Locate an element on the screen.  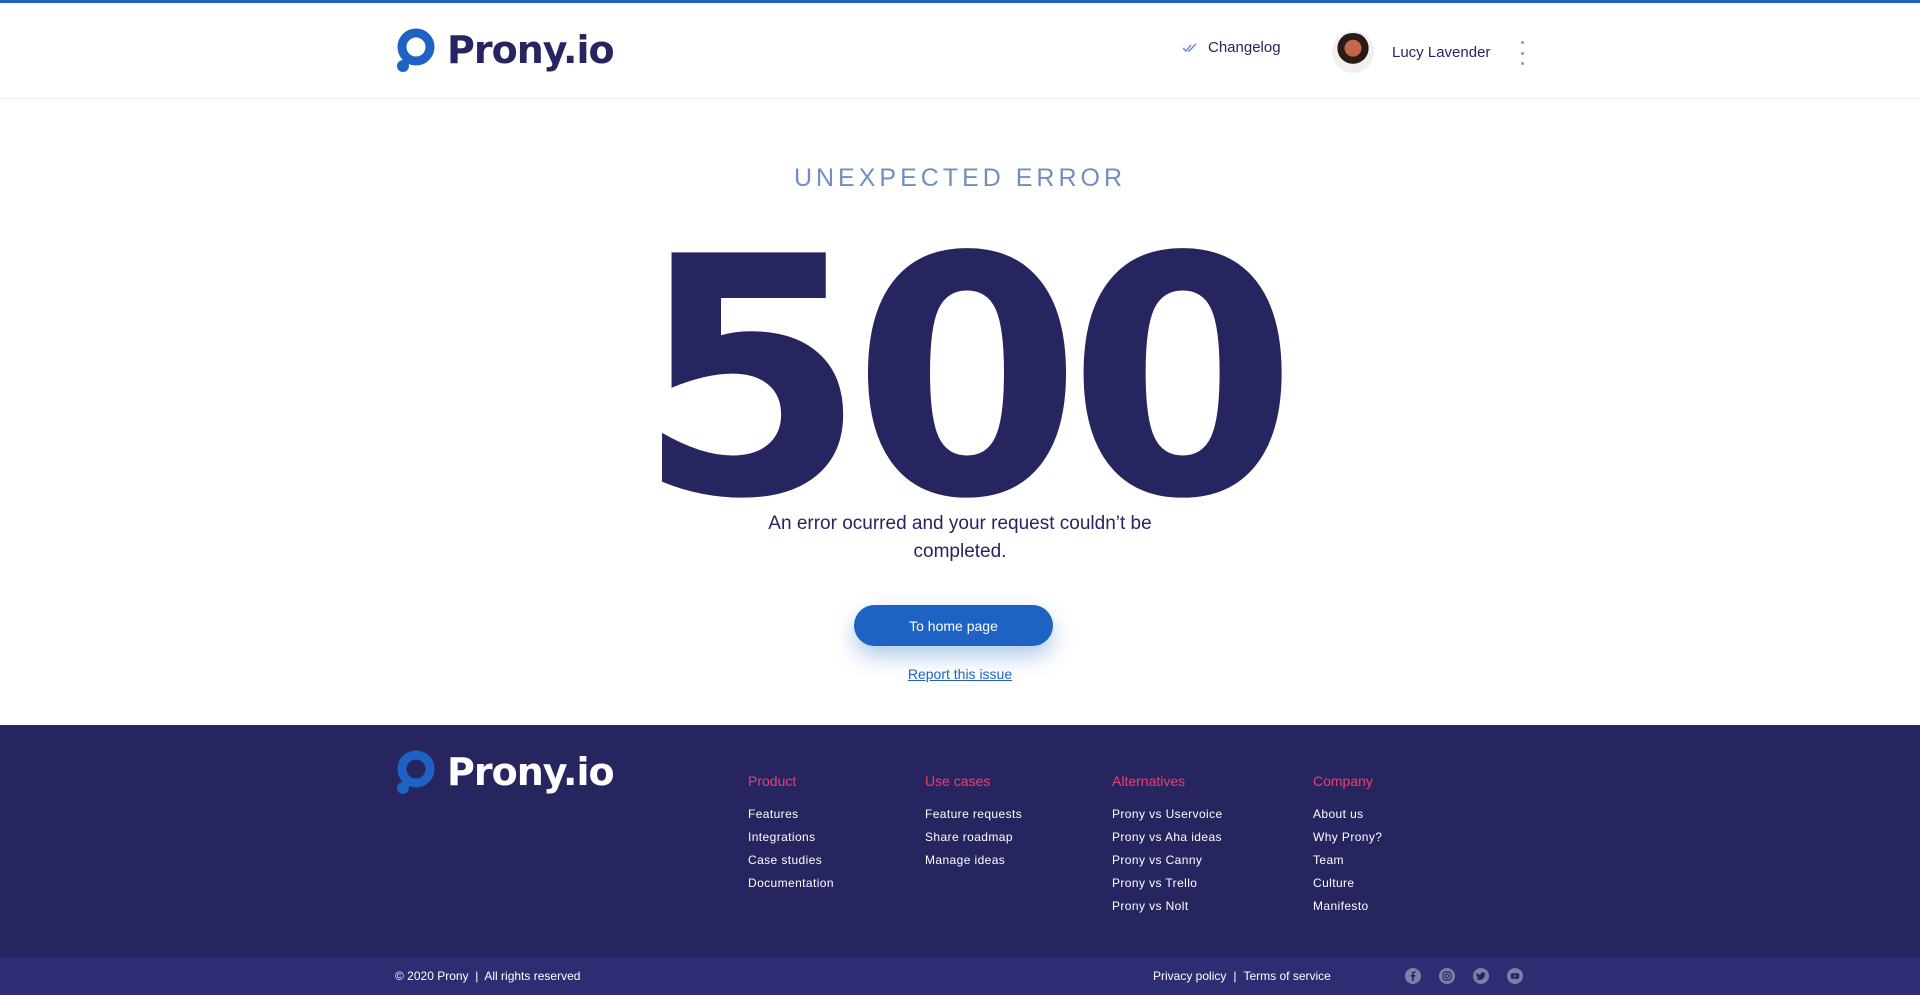
report-issue-link: Report this issue is located at coordinates (960, 674).